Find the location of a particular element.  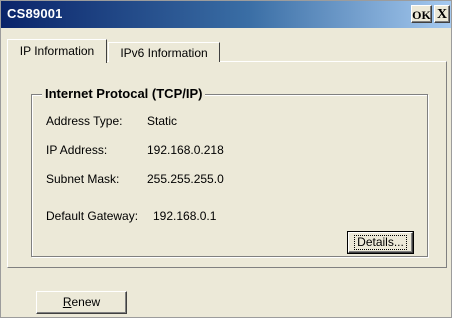

address-type-label: Address Type: is located at coordinates (84, 121).